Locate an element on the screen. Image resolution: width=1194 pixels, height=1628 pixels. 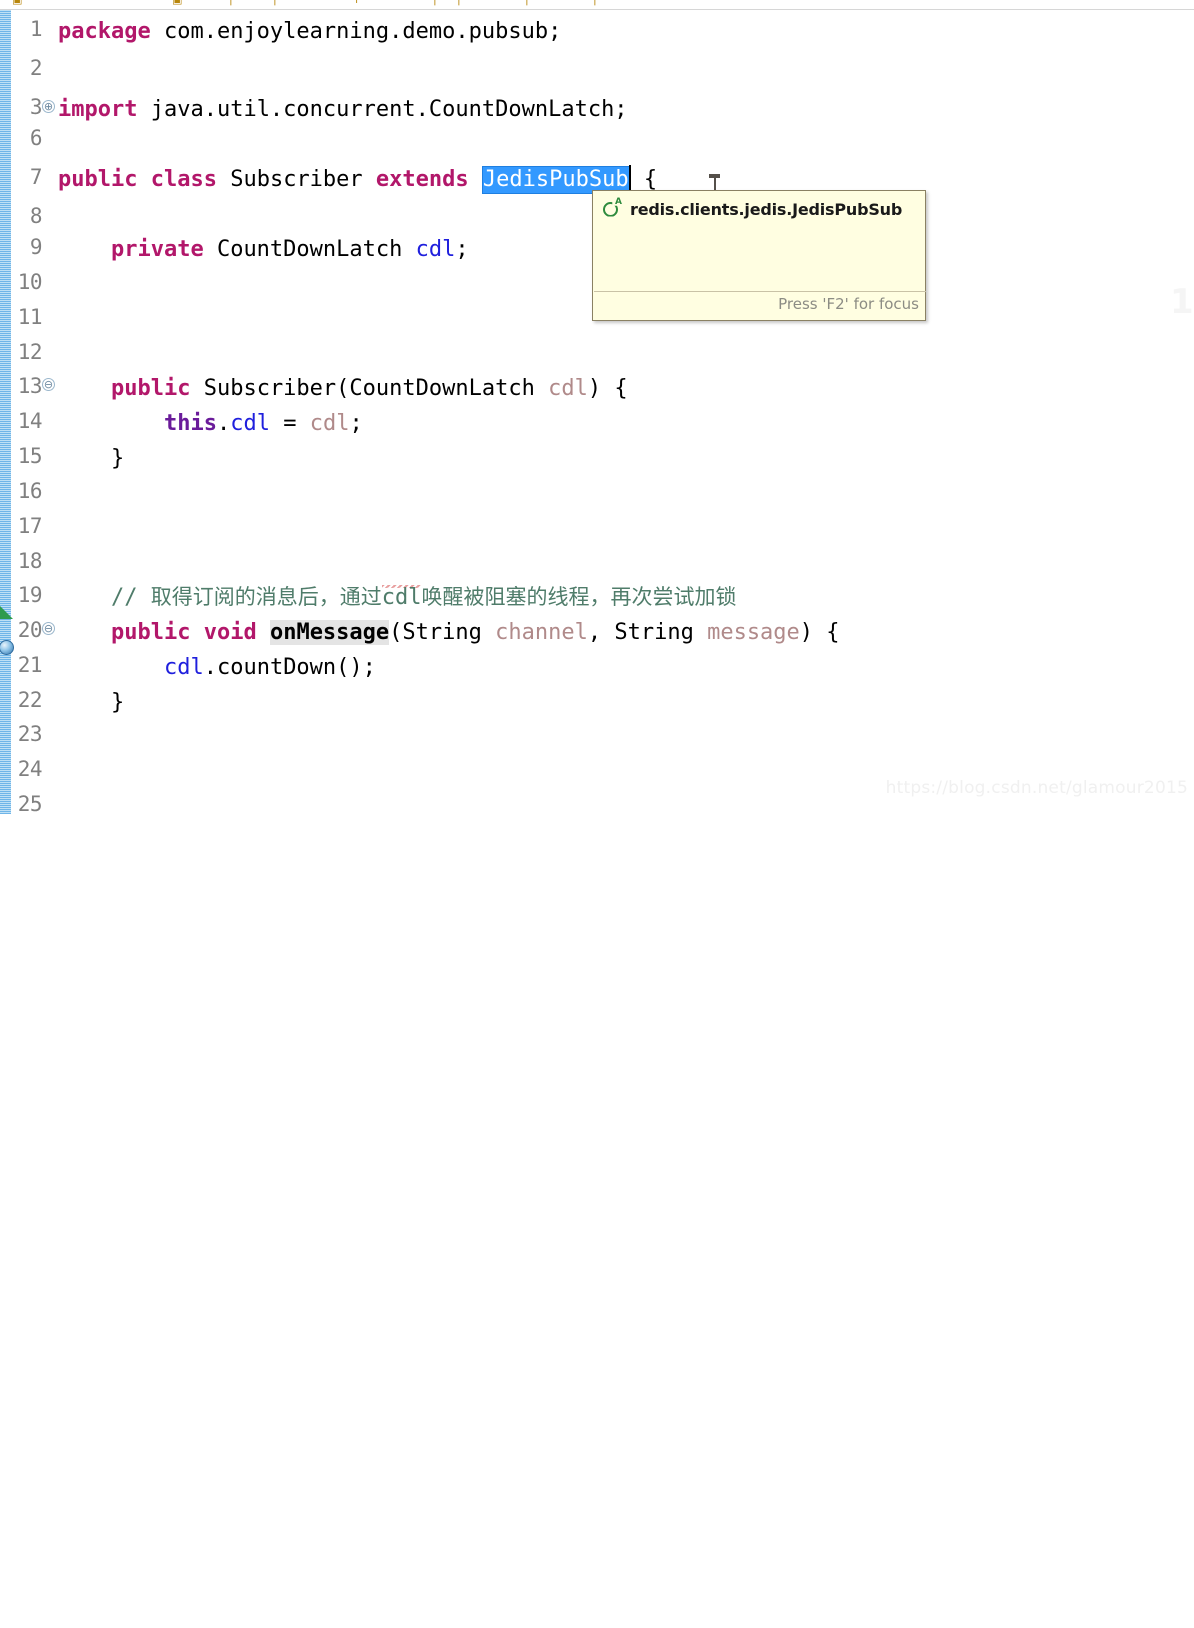
line-number: 24 is located at coordinates (30, 769).